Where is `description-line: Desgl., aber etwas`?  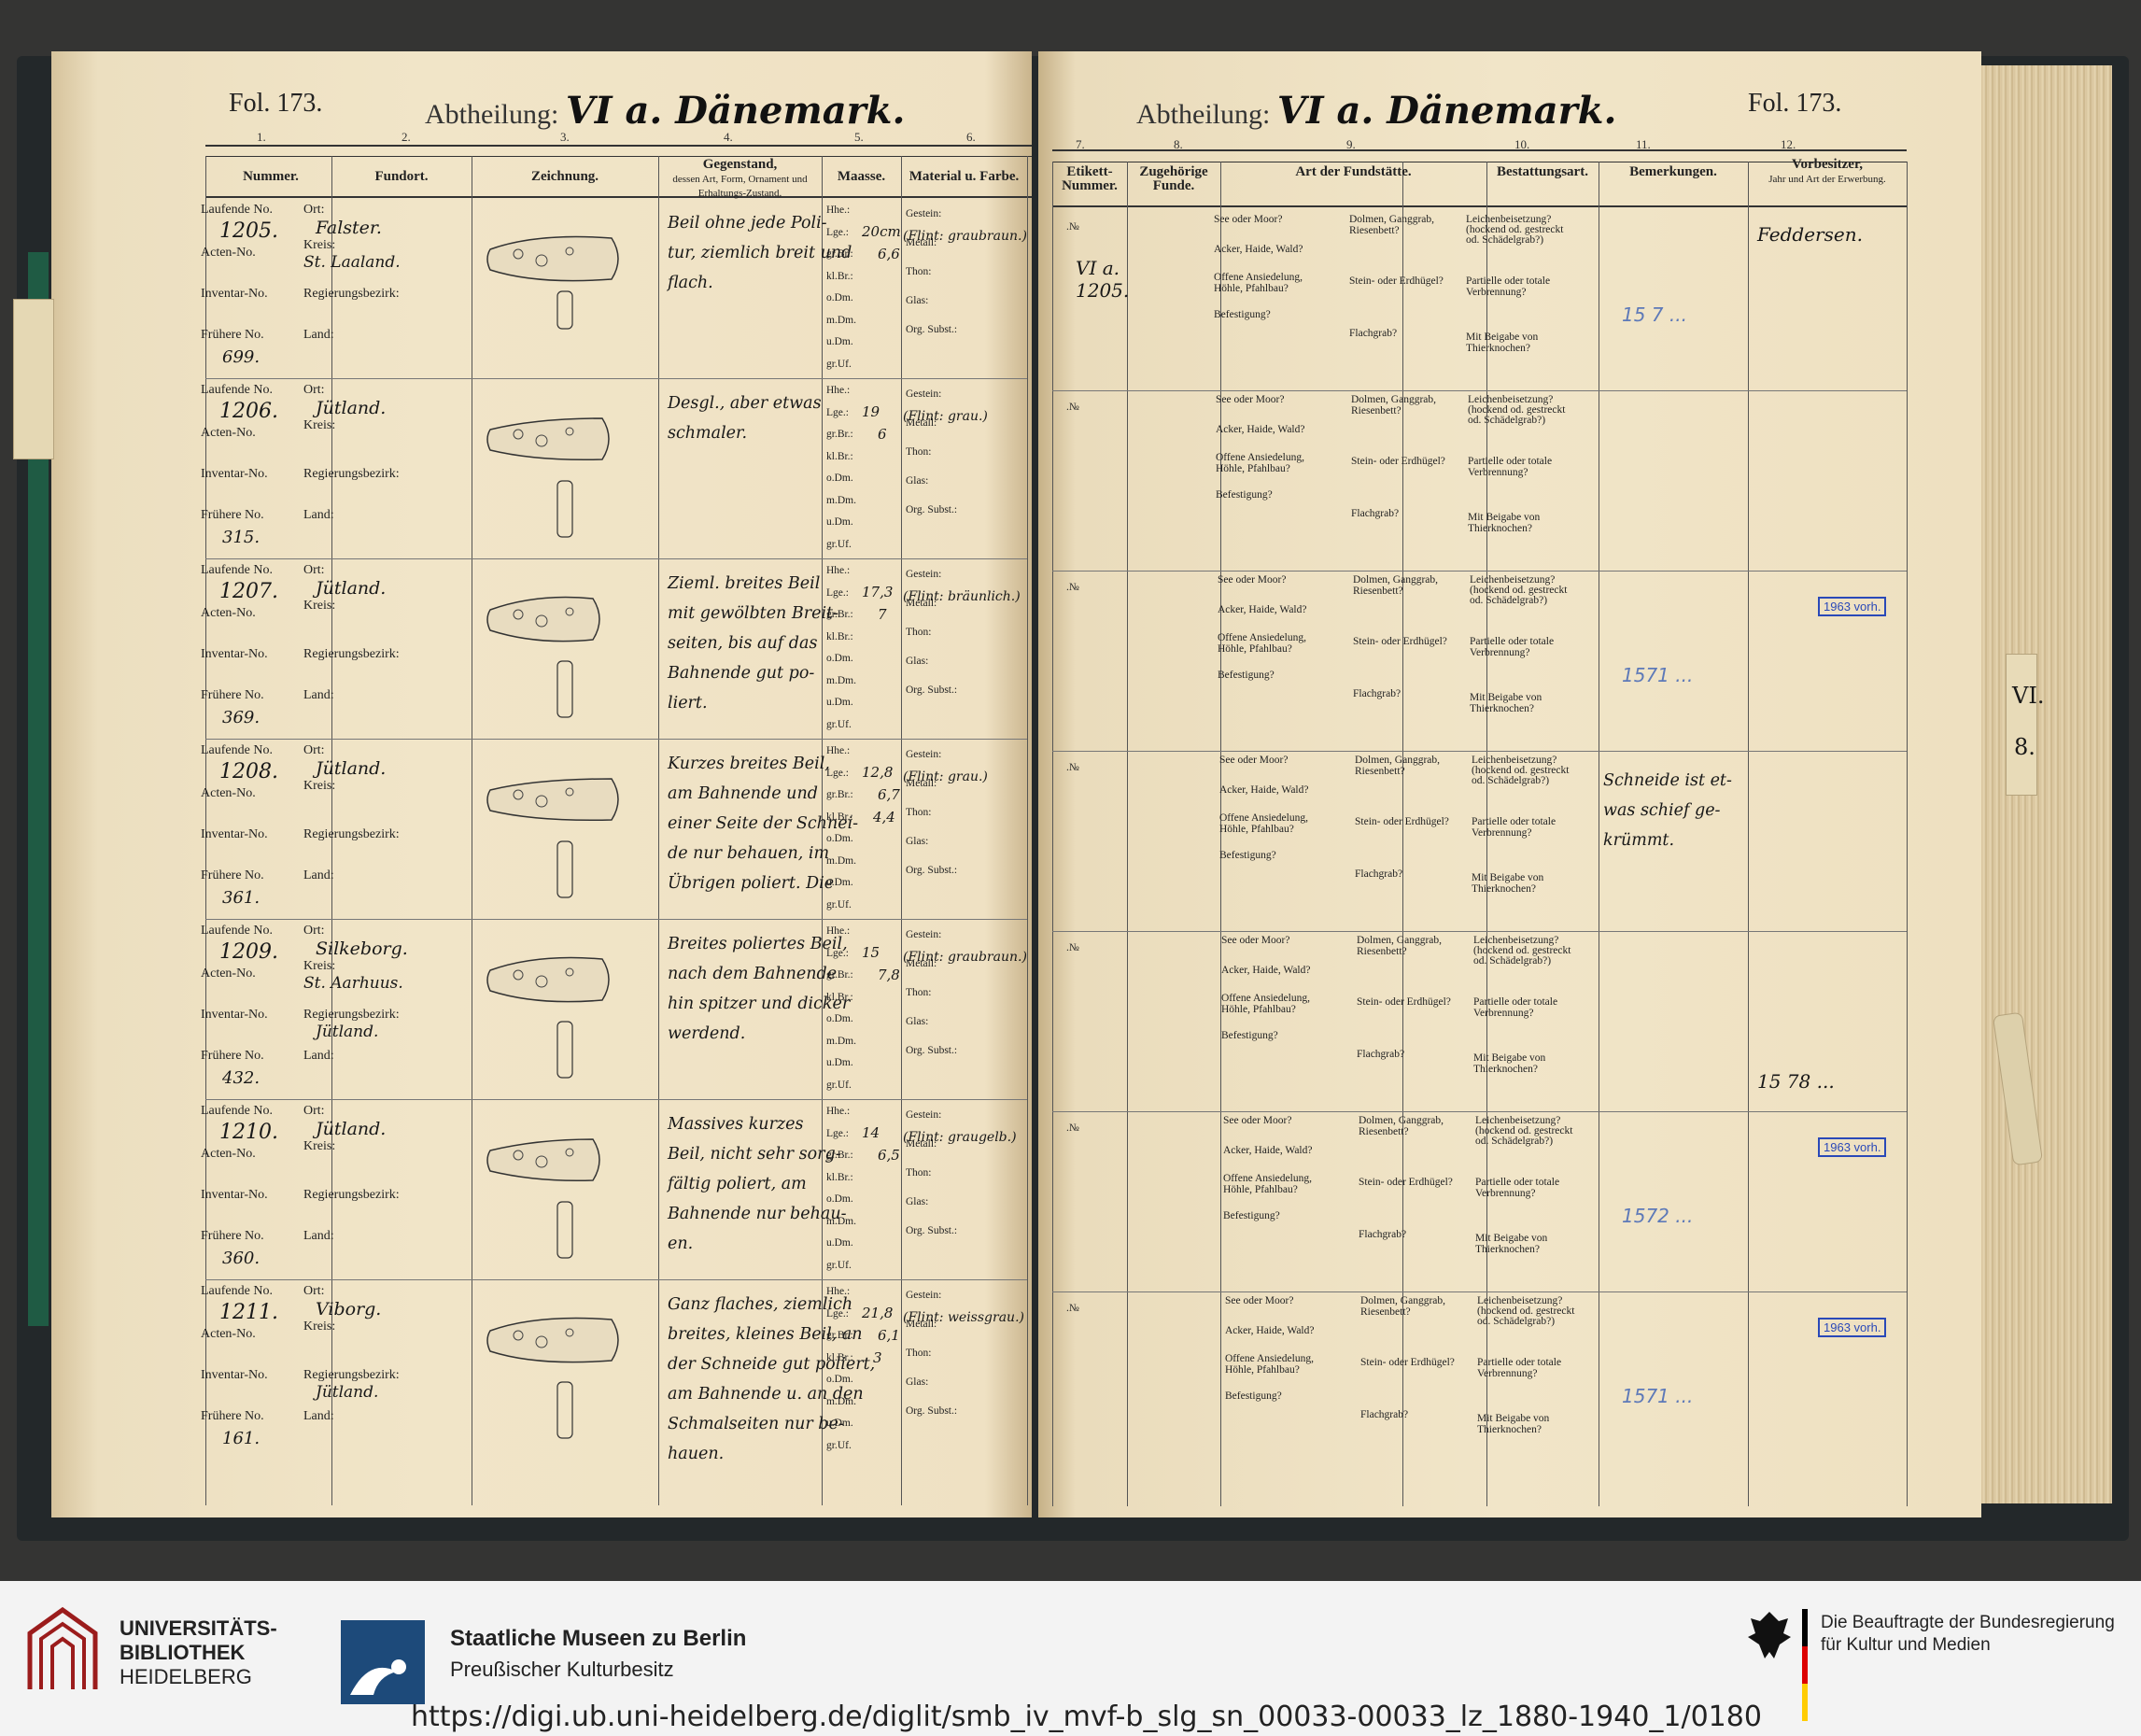
description-line: Desgl., aber etwas is located at coordinates (745, 403).